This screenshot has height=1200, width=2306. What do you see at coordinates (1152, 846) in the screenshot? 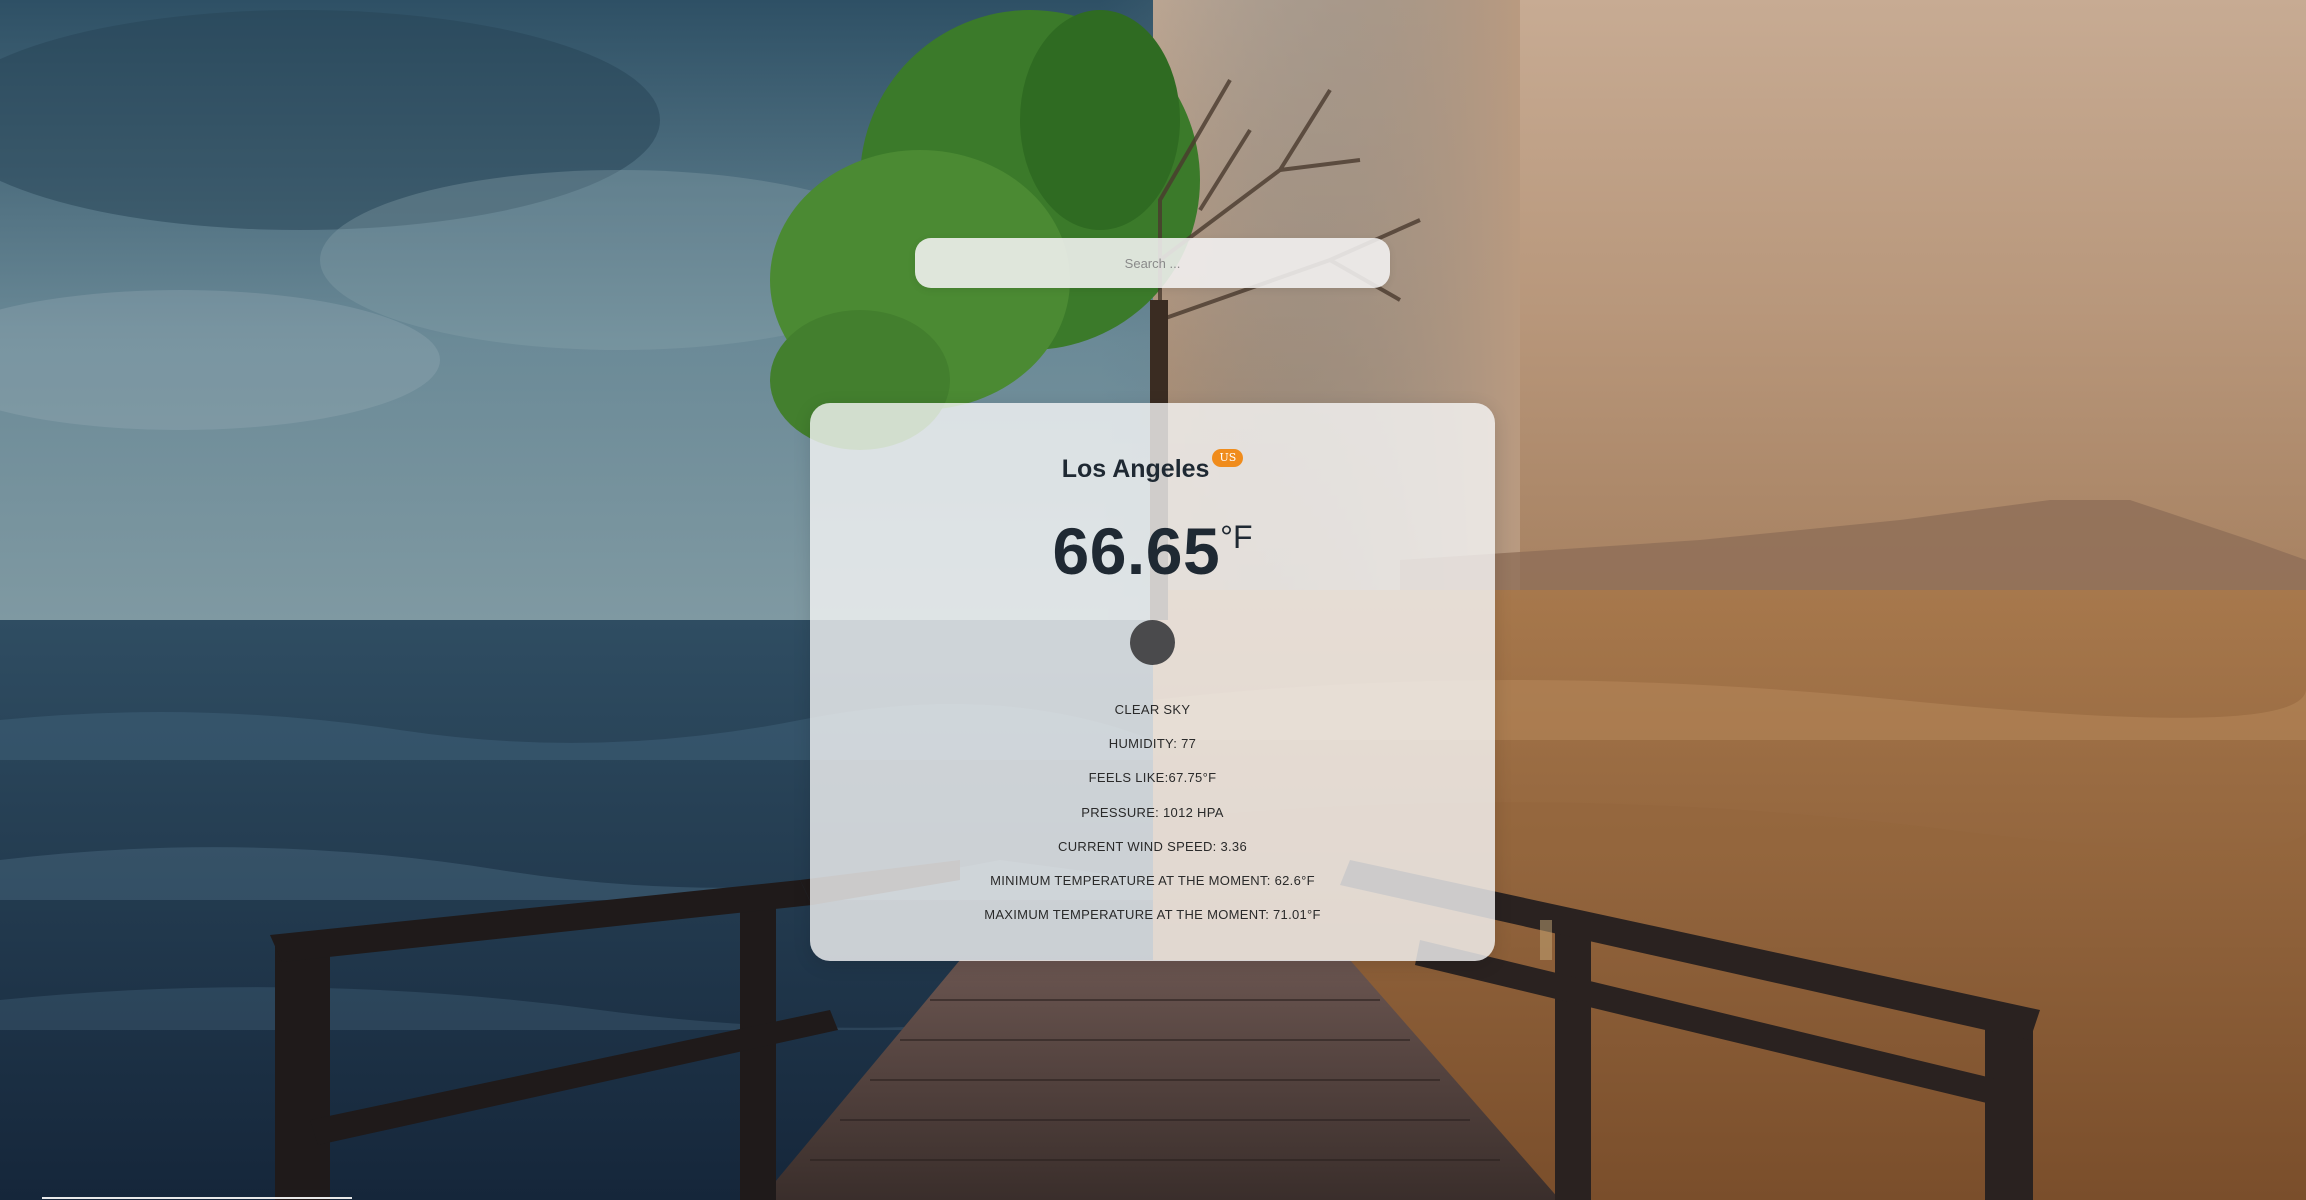
I see `wind-speed-value: CURRENT WIND SPEED: 3.36` at bounding box center [1152, 846].